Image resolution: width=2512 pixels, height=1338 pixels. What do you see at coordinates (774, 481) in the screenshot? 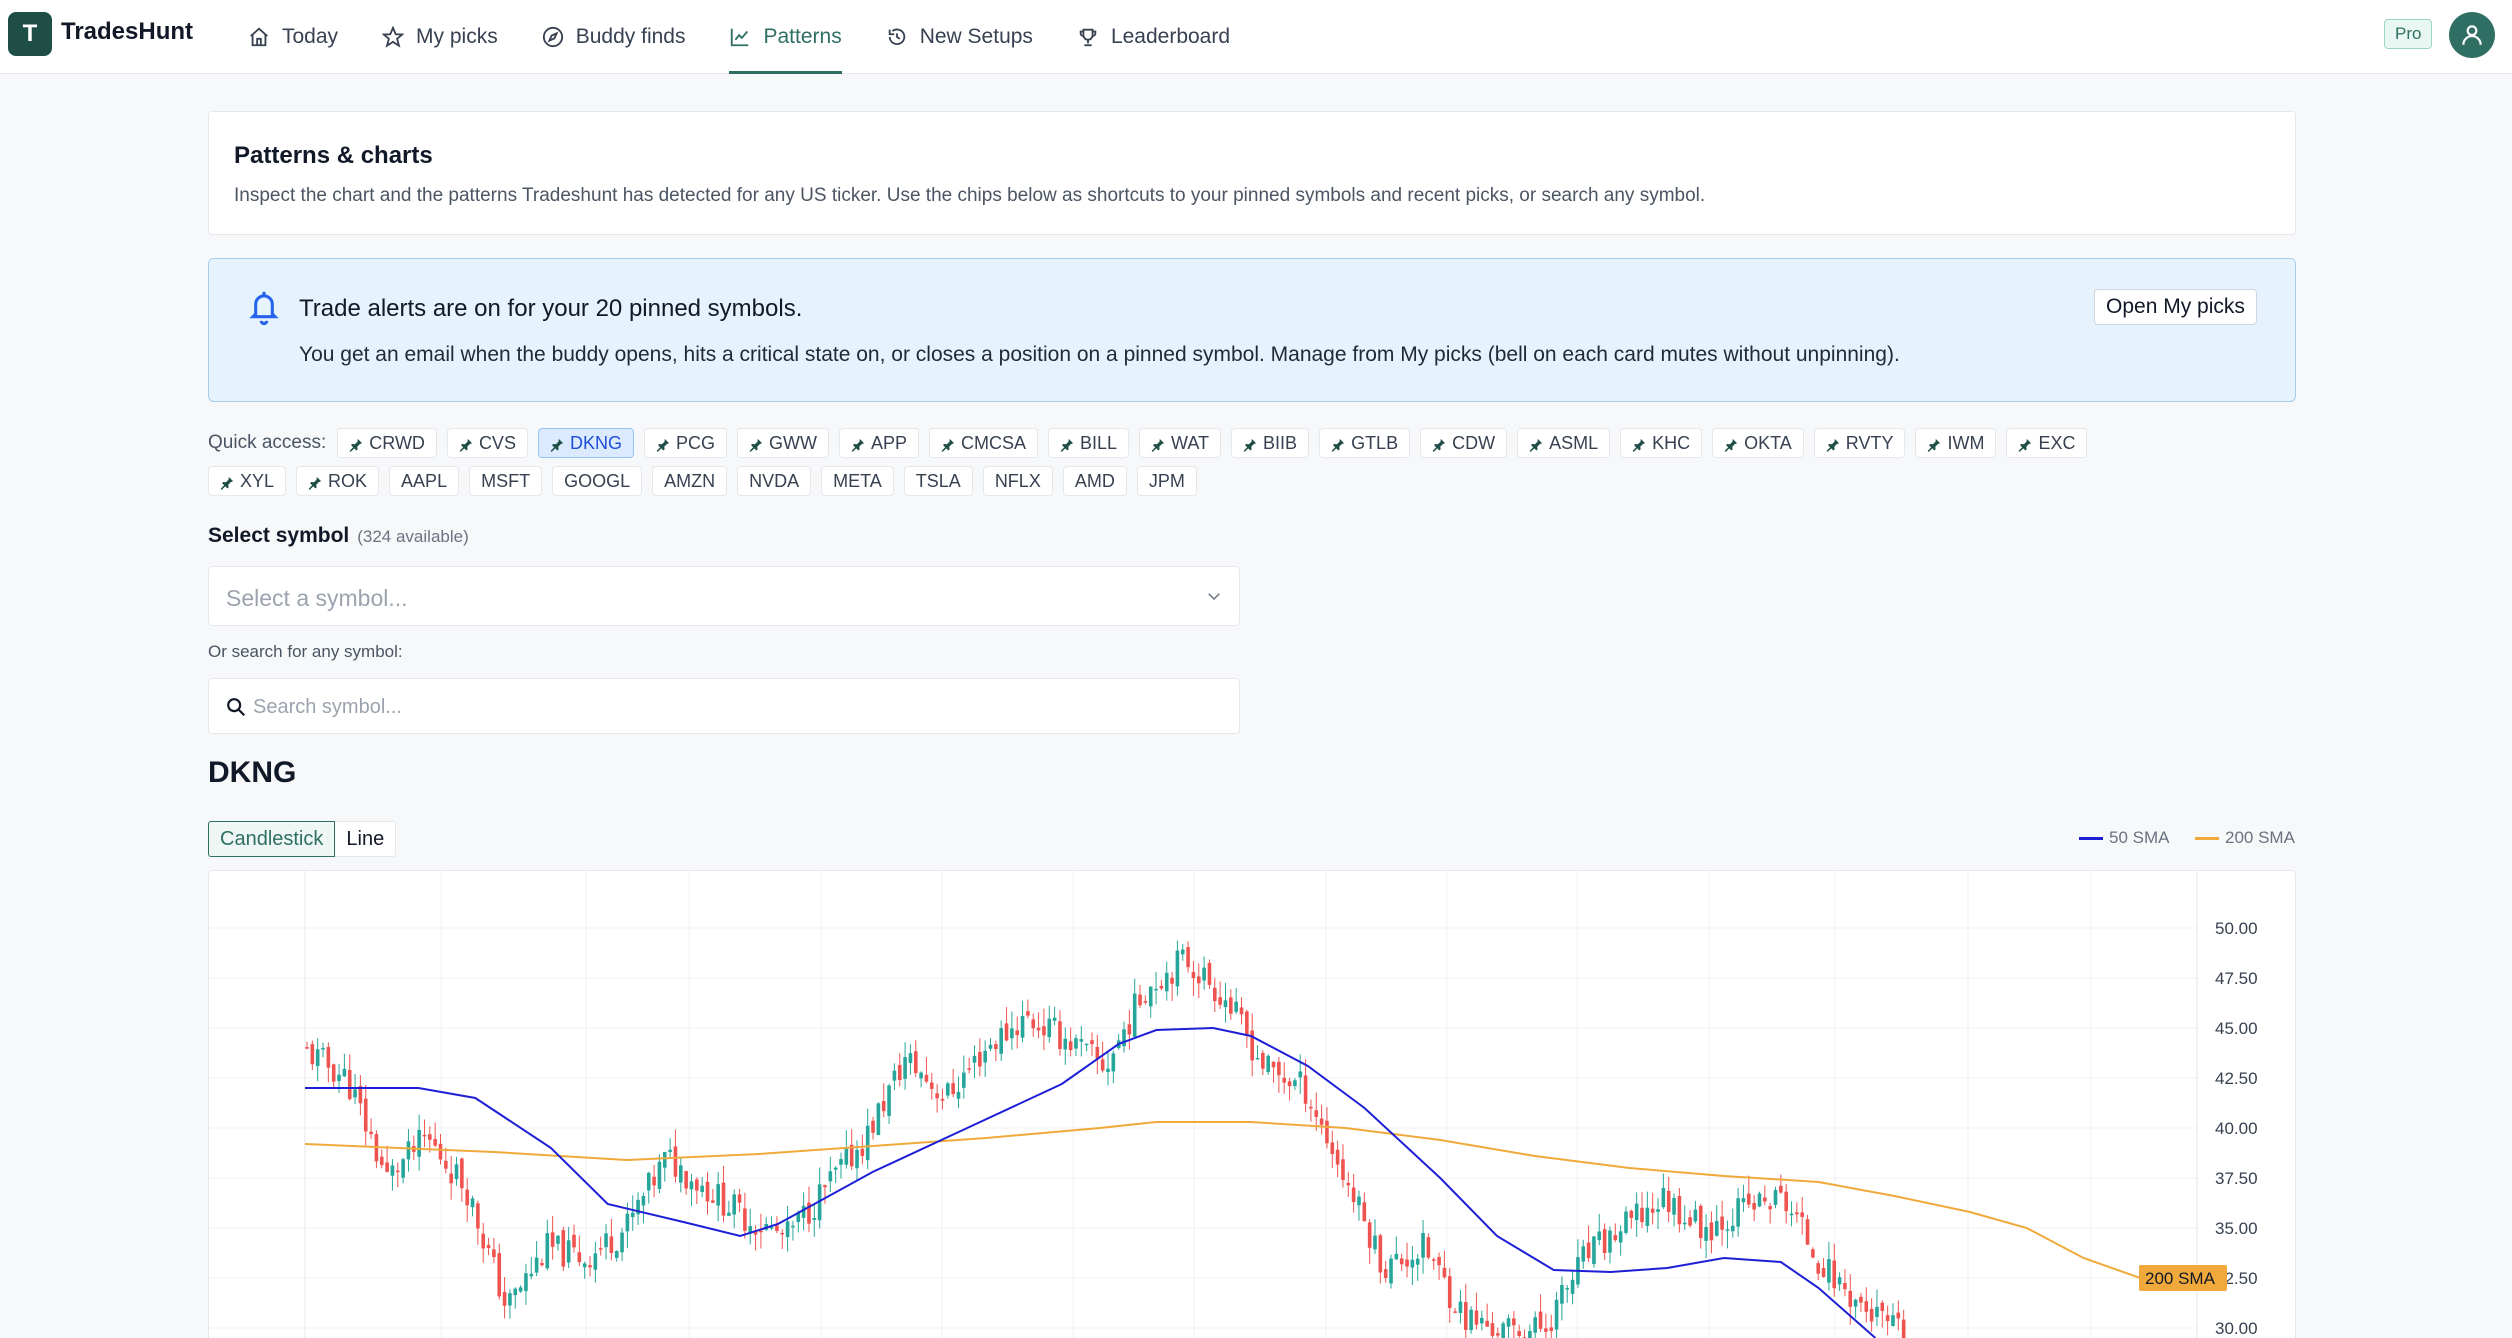
I see `quick-chip-nvda: NVDA` at bounding box center [774, 481].